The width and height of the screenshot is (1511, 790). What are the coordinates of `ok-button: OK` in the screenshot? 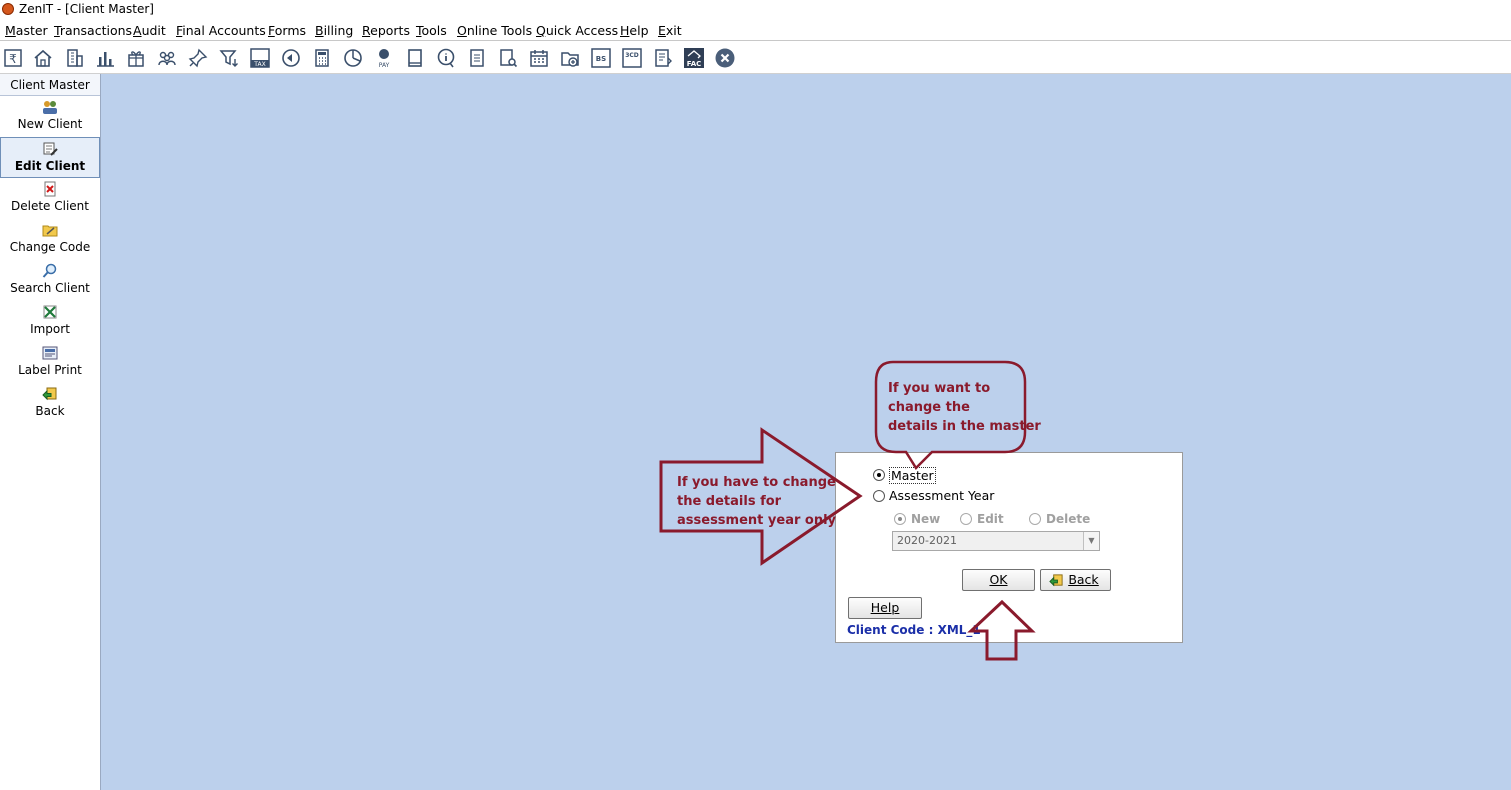 It's located at (998, 580).